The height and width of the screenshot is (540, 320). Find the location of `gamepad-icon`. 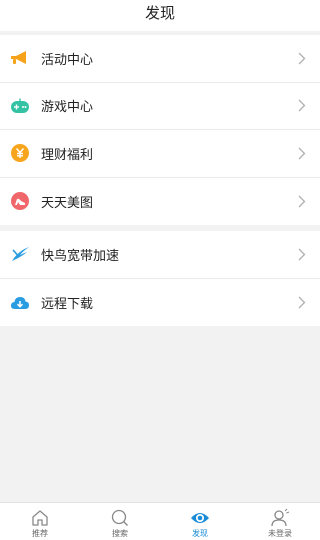

gamepad-icon is located at coordinates (20, 106).